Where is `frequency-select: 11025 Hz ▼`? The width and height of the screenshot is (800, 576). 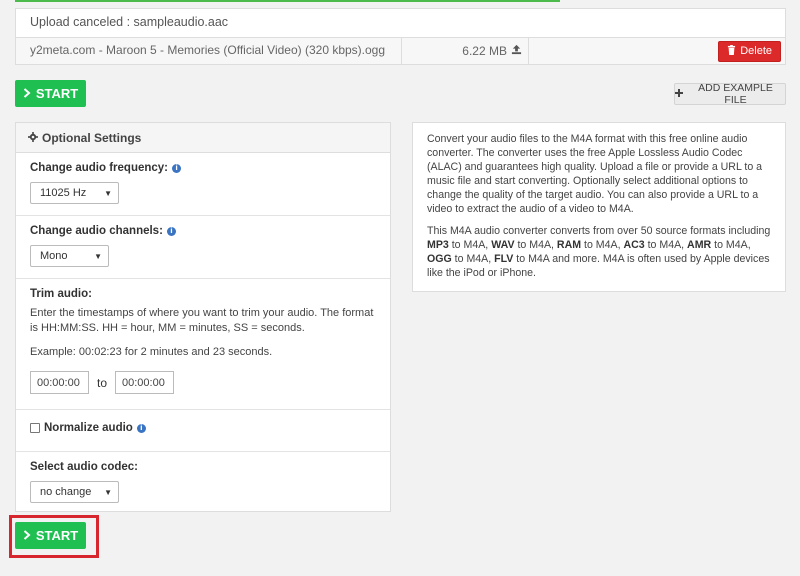
frequency-select: 11025 Hz ▼ is located at coordinates (74, 193).